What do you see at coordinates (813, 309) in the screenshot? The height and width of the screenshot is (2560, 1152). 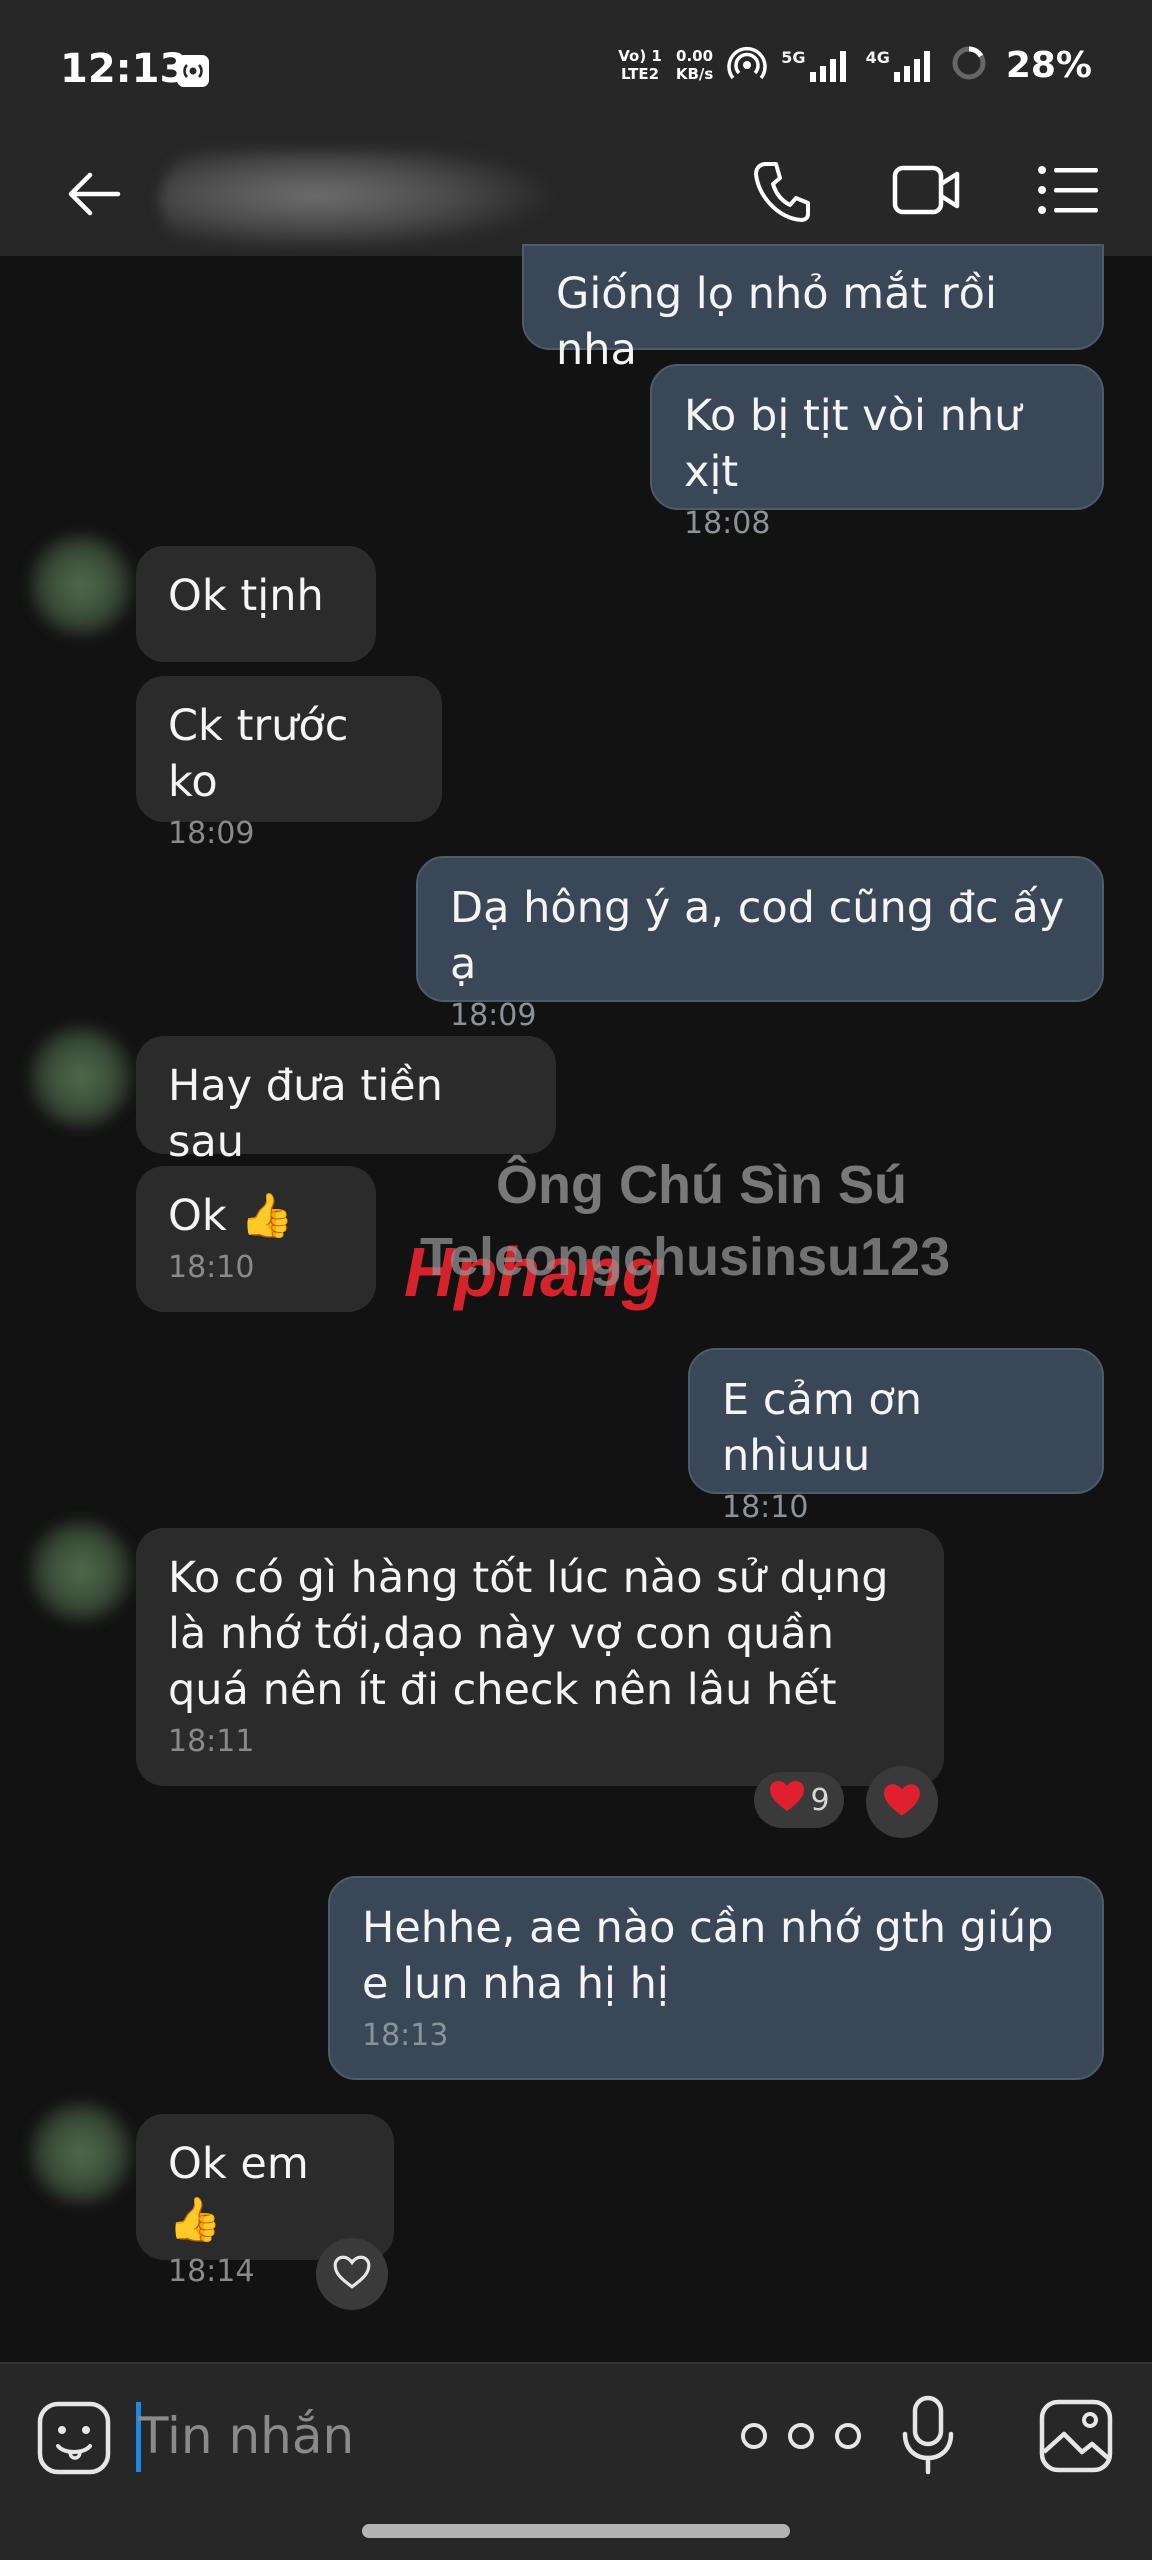 I see `message-outgoing: Giống lọ nhỏ mắt rồi nha` at bounding box center [813, 309].